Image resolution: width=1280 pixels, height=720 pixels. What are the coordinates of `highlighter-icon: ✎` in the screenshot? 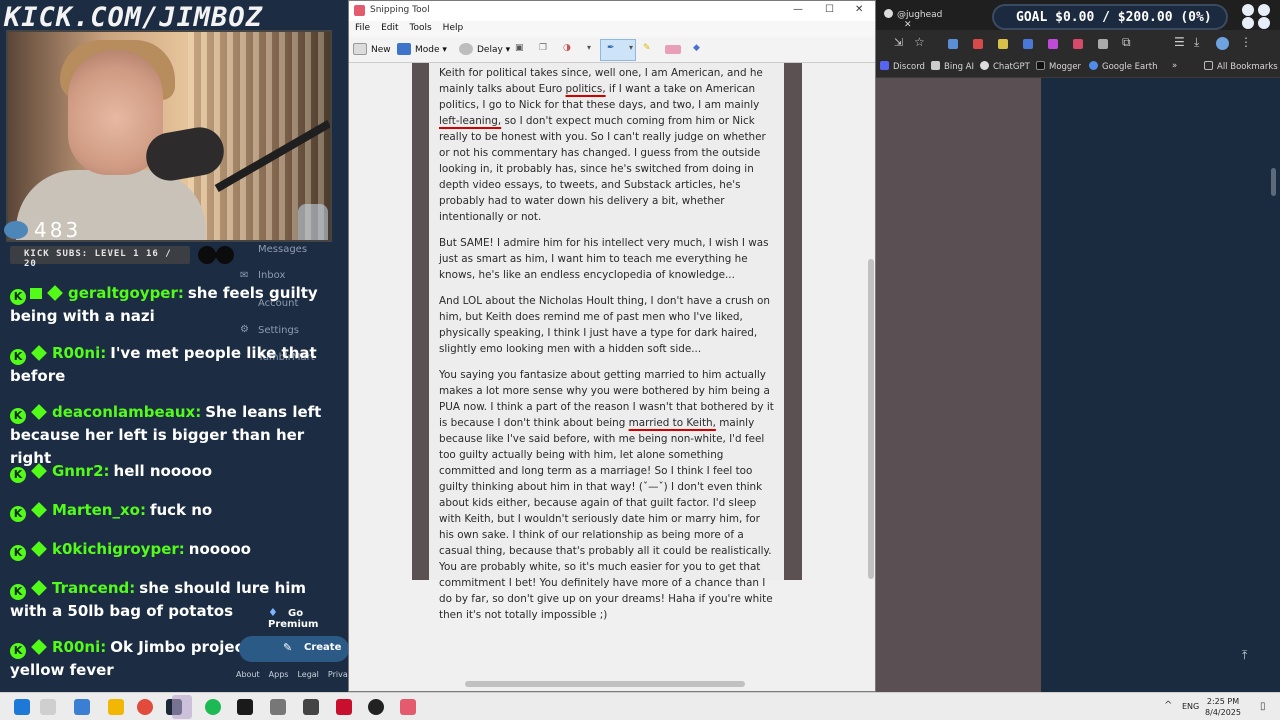 It's located at (647, 48).